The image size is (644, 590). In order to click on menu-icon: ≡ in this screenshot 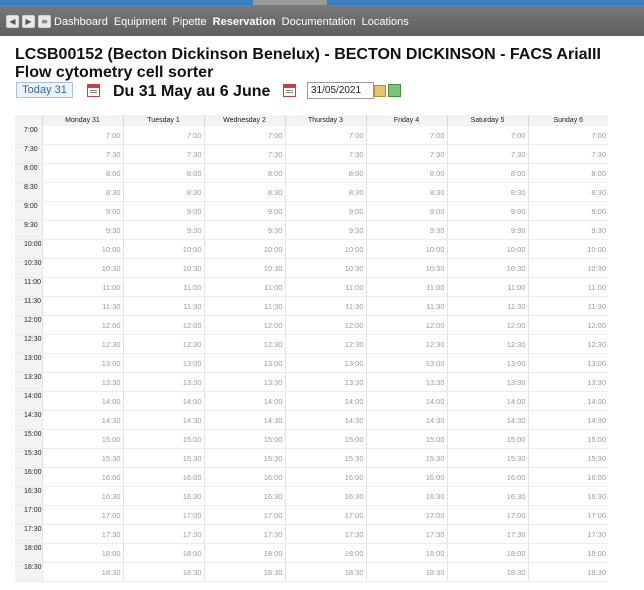, I will do `click(44, 21)`.